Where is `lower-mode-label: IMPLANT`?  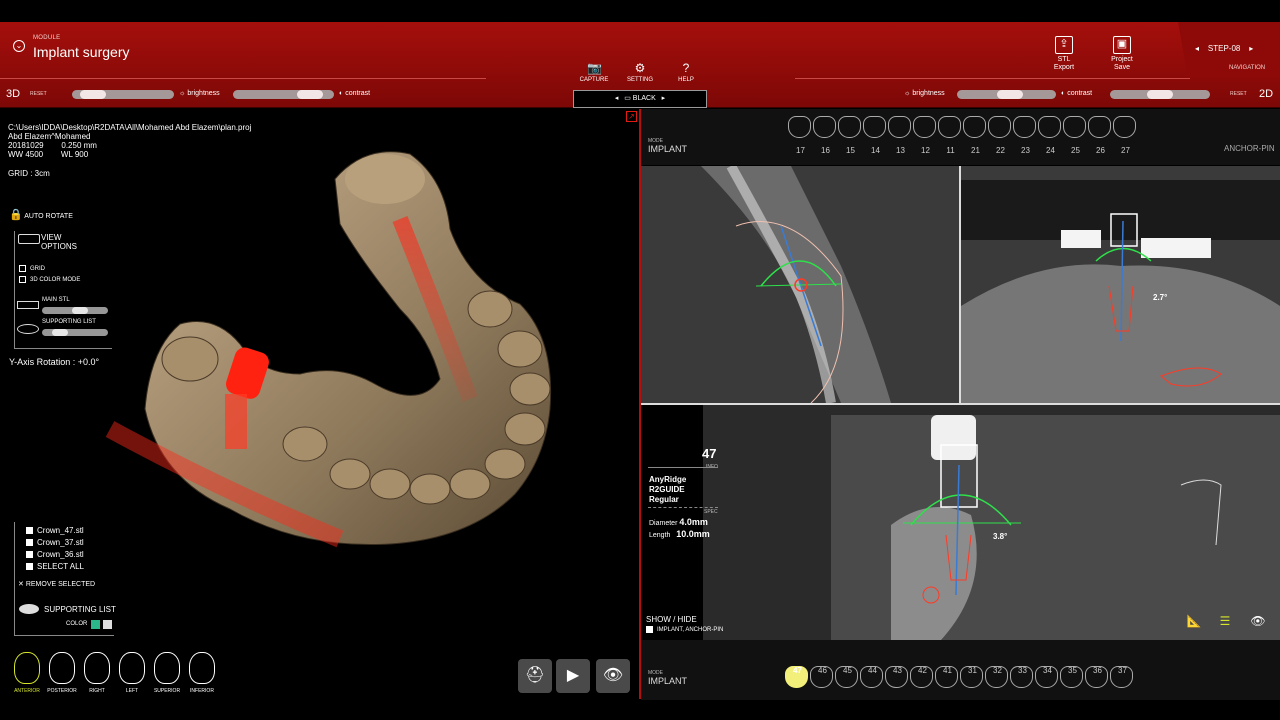
lower-mode-label: IMPLANT is located at coordinates (667, 681).